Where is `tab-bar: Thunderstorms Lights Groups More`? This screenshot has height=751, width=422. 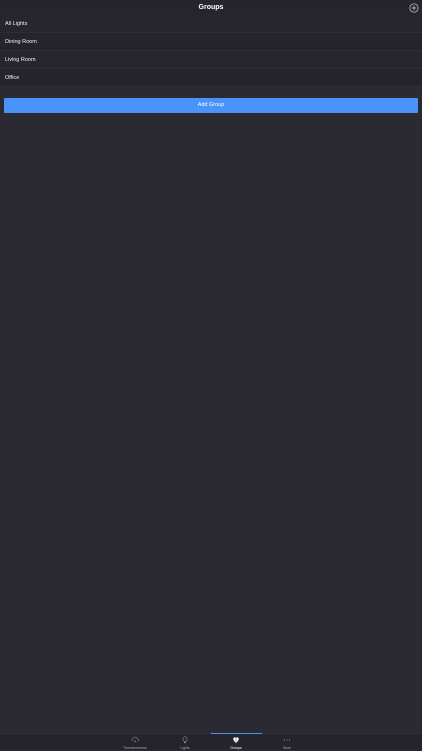
tab-bar: Thunderstorms Lights Groups More is located at coordinates (211, 741).